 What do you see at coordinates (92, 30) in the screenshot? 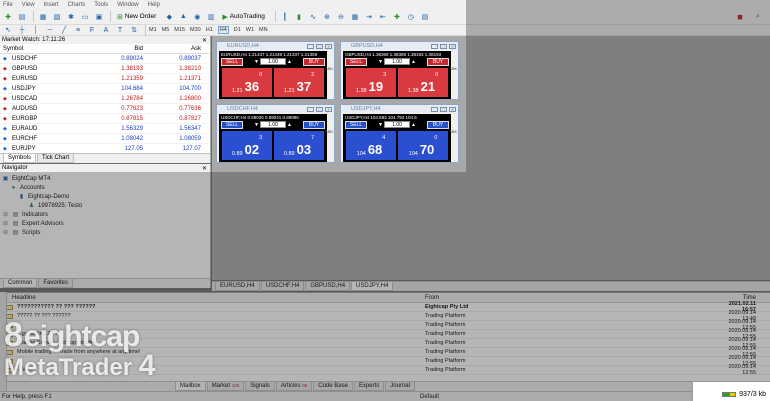
I see `fibonacci-icon: F` at bounding box center [92, 30].